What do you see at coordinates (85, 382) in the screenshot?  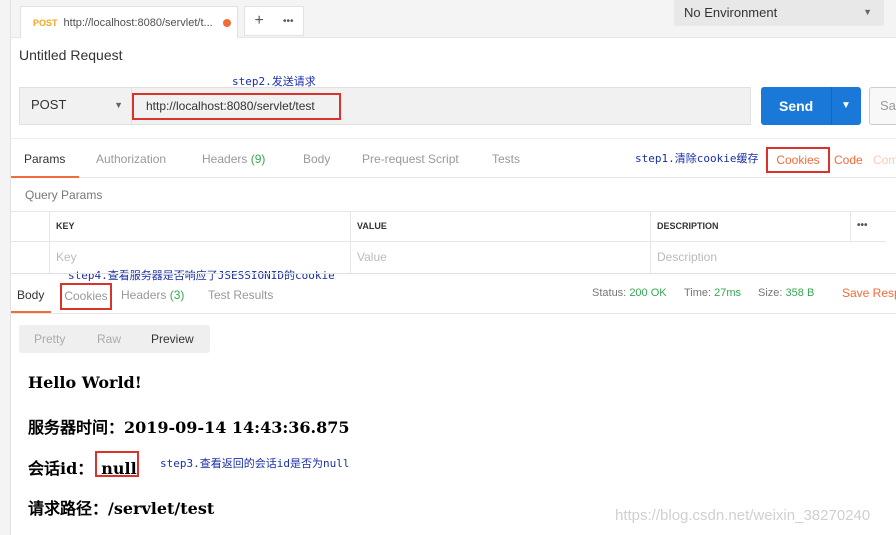 I see `response-line-hello: Hello World!` at bounding box center [85, 382].